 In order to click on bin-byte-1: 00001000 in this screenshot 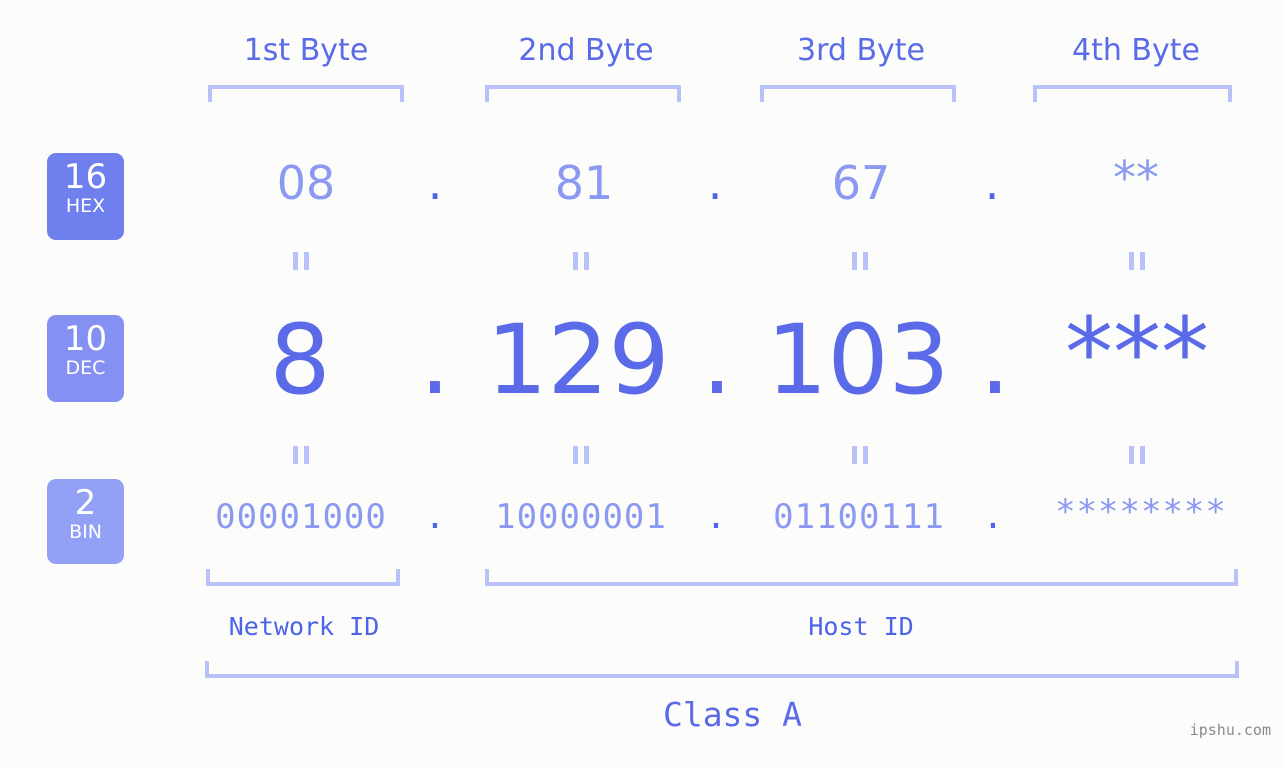, I will do `click(301, 517)`.